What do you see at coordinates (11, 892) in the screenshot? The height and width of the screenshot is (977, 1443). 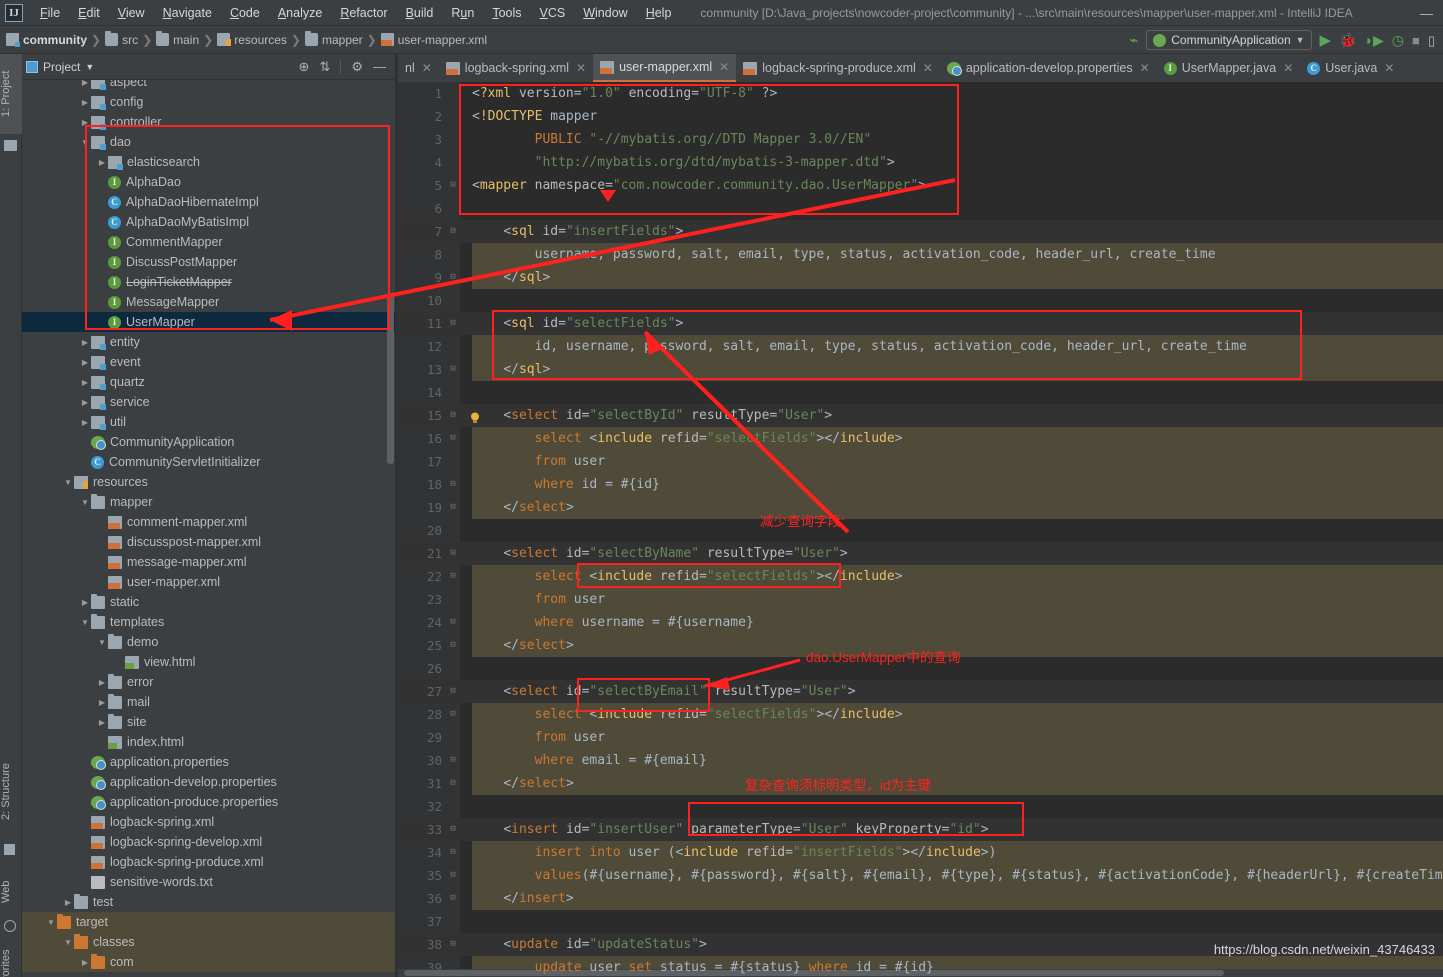 I see `tool-window-web: Web` at bounding box center [11, 892].